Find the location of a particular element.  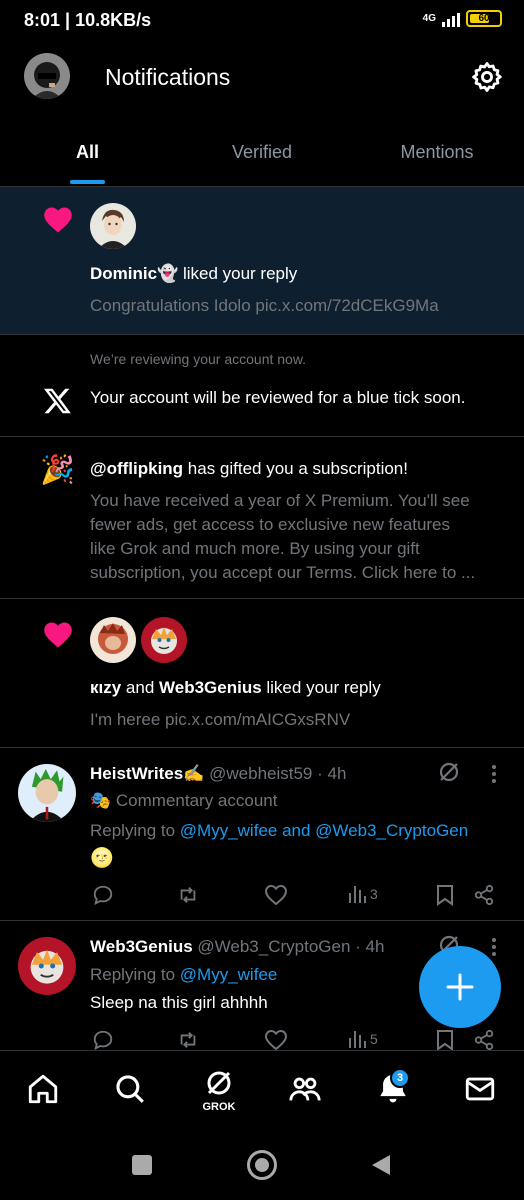

author-emoji: ✍️ is located at coordinates (194, 773).